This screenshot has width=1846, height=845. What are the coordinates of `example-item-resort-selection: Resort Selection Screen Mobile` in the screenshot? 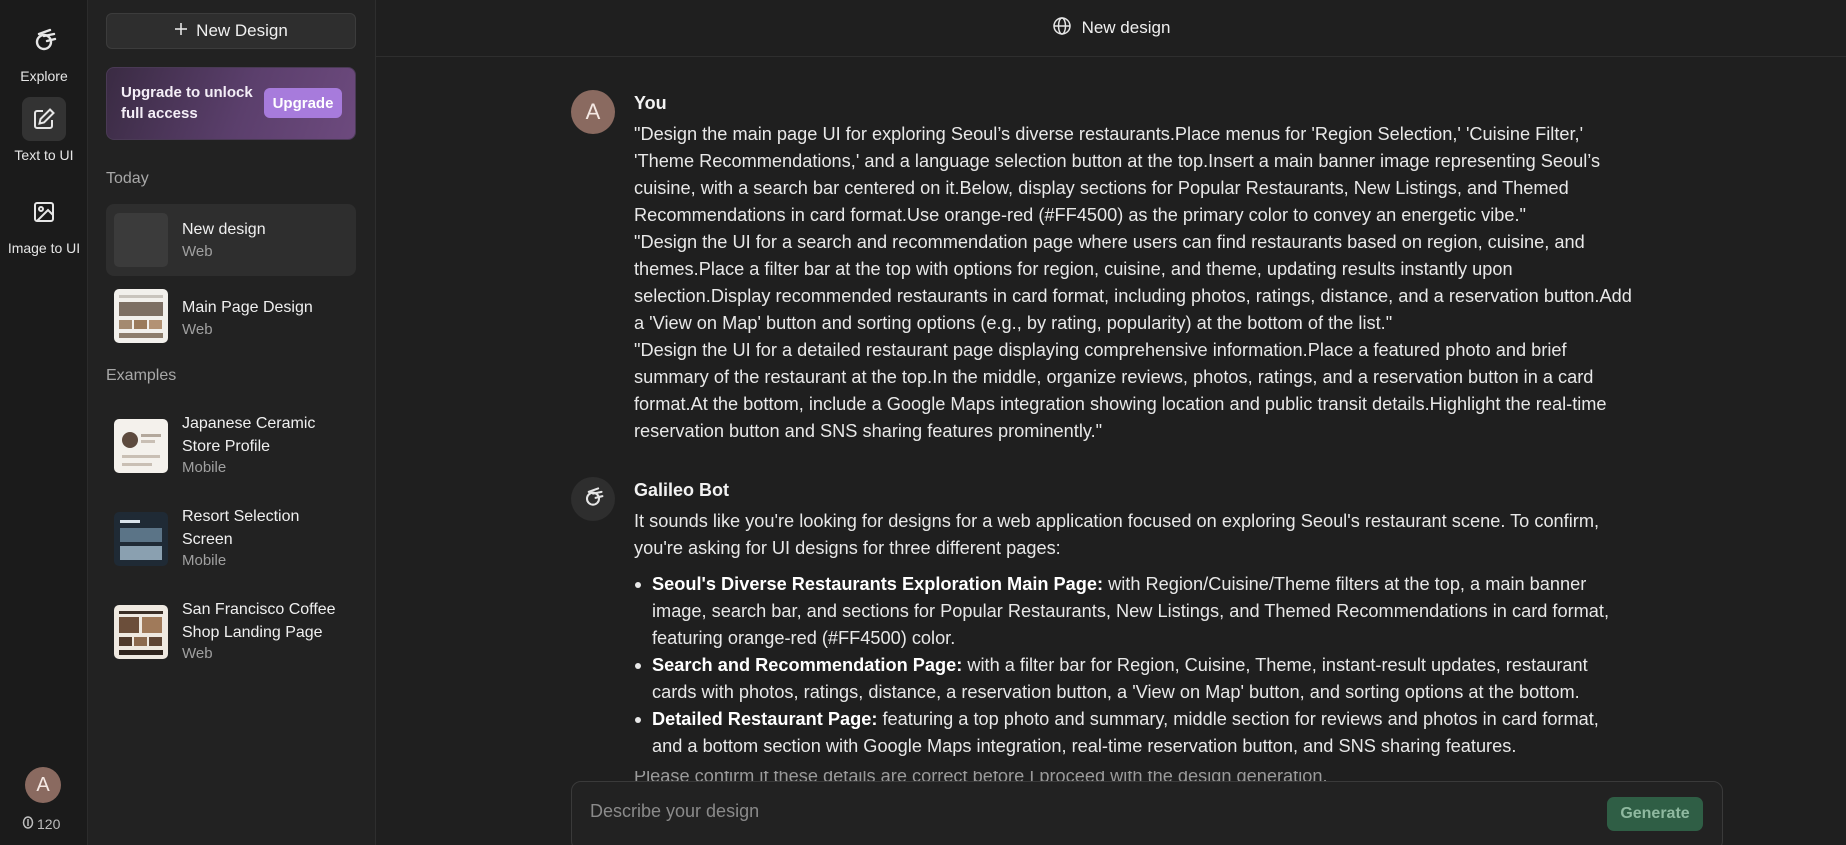 It's located at (231, 540).